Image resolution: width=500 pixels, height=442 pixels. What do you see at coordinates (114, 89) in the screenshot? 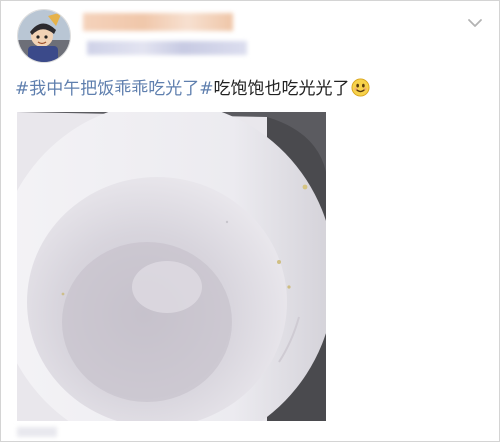
I see `hashtag-link: #我中午把饭乖乖吃光了#` at bounding box center [114, 89].